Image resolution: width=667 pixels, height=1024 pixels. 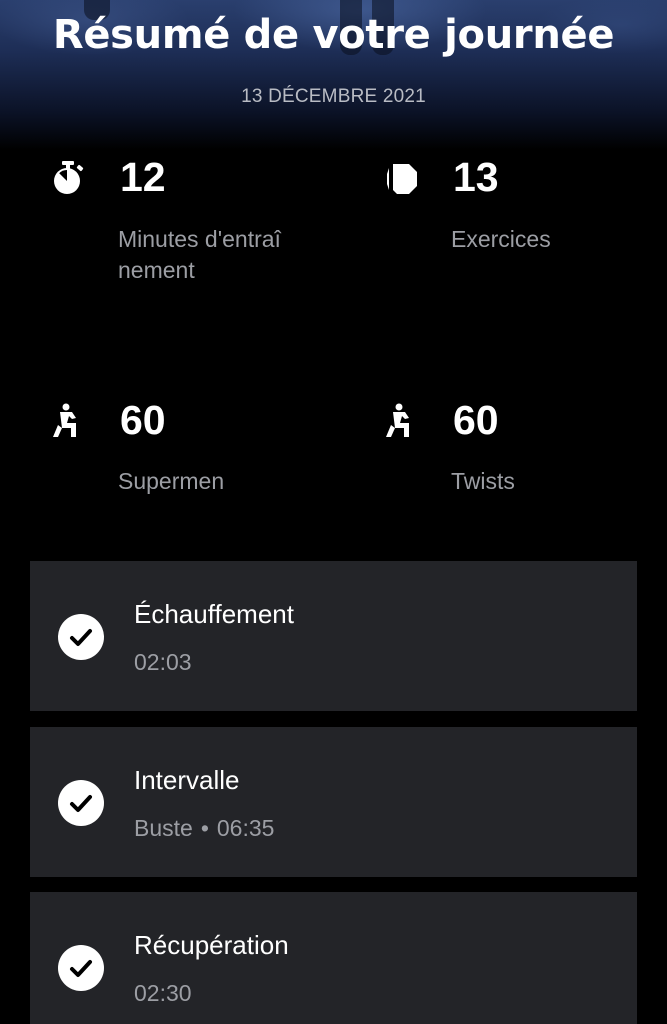 What do you see at coordinates (214, 614) in the screenshot?
I see `session-name: Échauffement` at bounding box center [214, 614].